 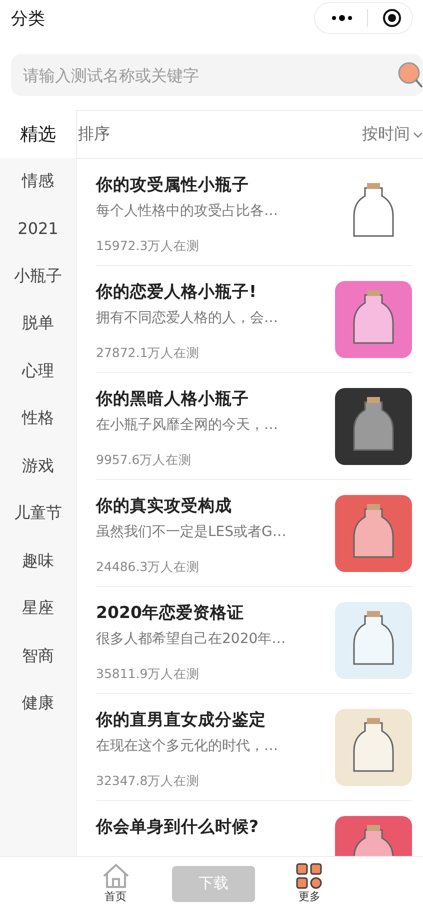 I want to click on test-title: 2020年恋爱资格证, so click(x=170, y=613).